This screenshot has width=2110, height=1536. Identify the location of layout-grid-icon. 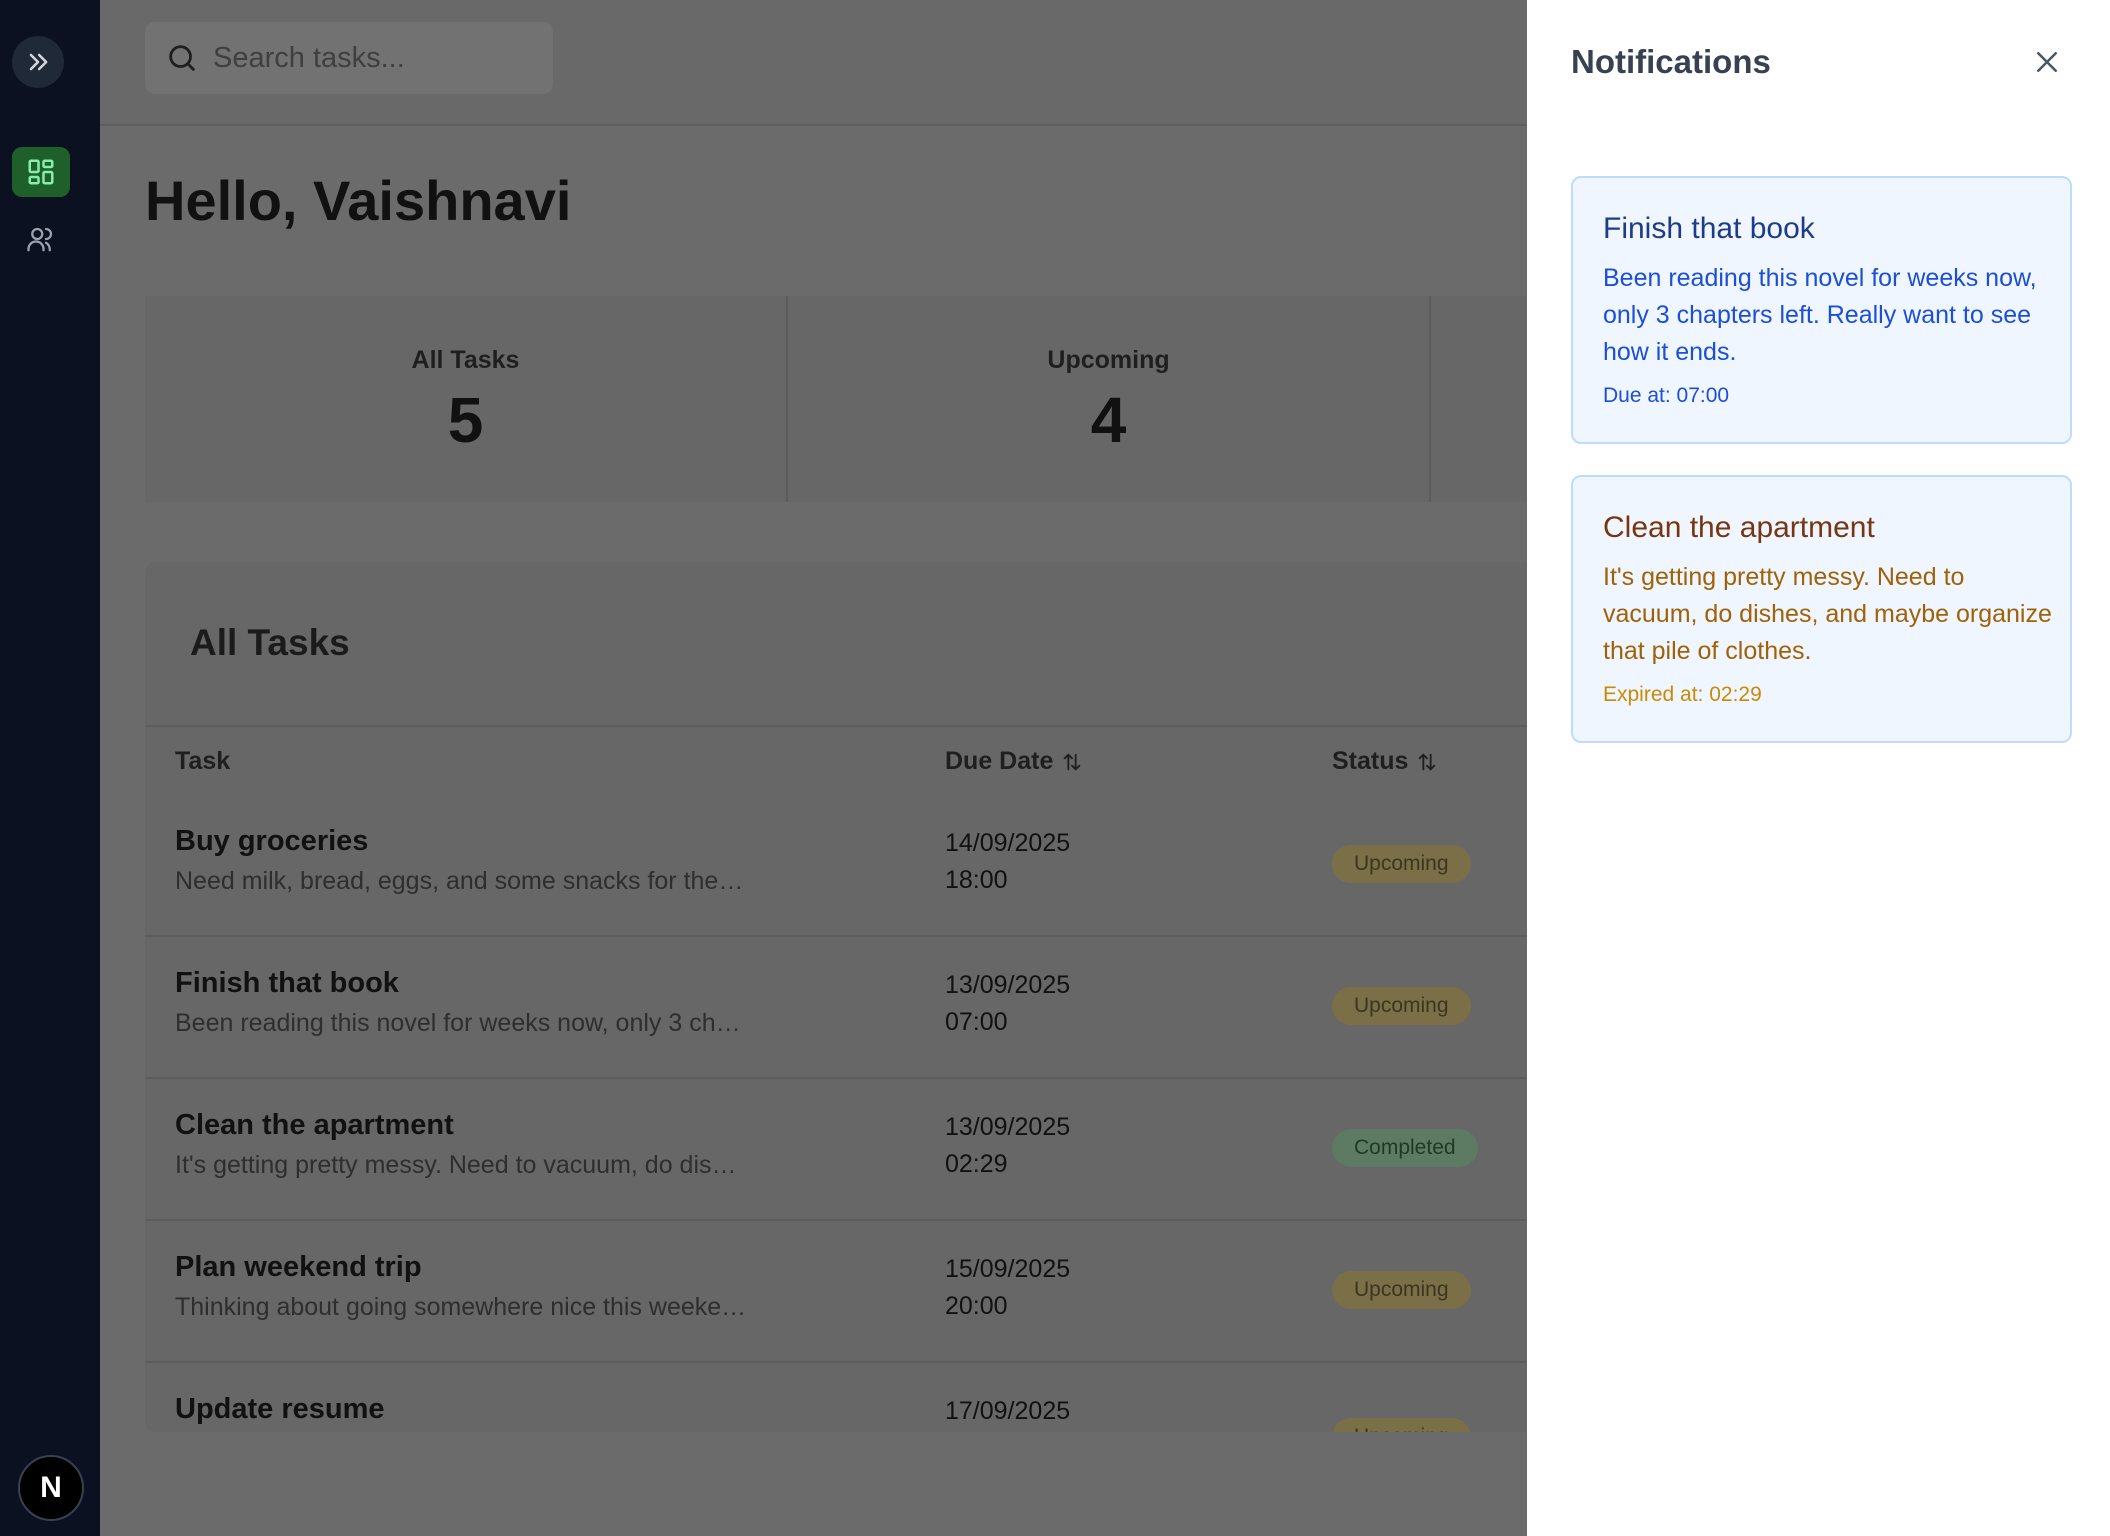
(41, 172).